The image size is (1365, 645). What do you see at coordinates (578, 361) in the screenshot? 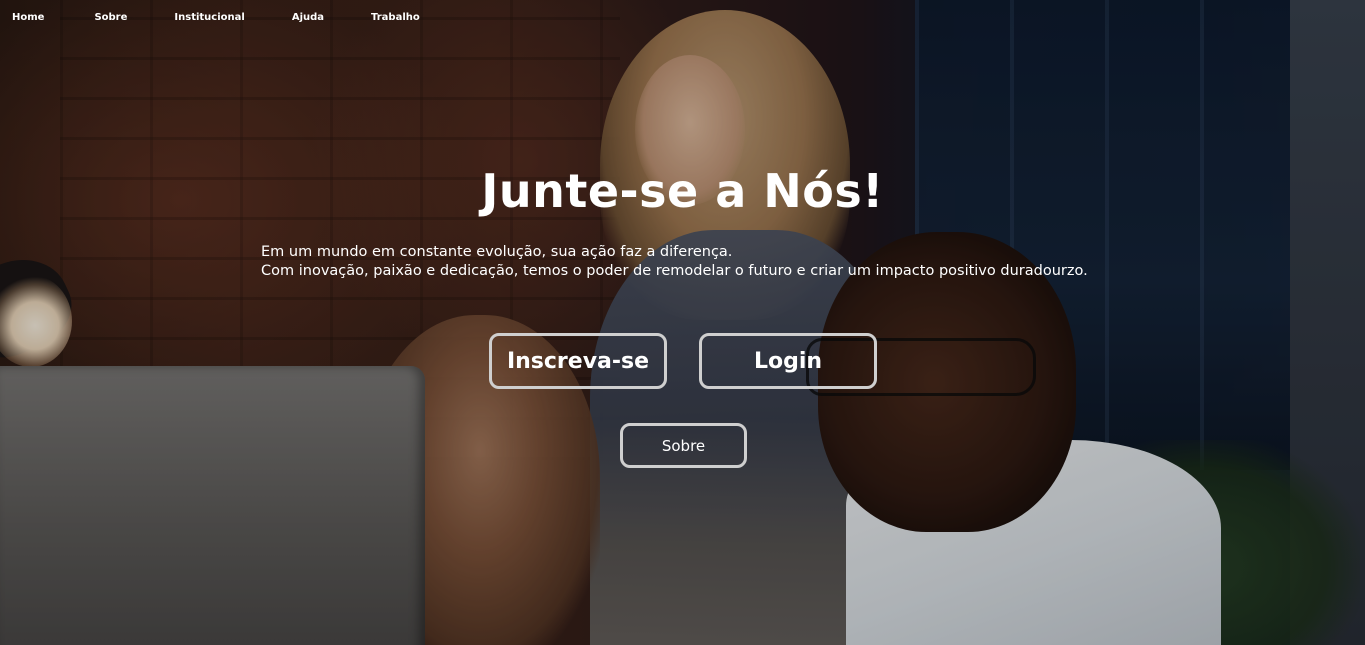
I see `signup-button: Inscreva-se` at bounding box center [578, 361].